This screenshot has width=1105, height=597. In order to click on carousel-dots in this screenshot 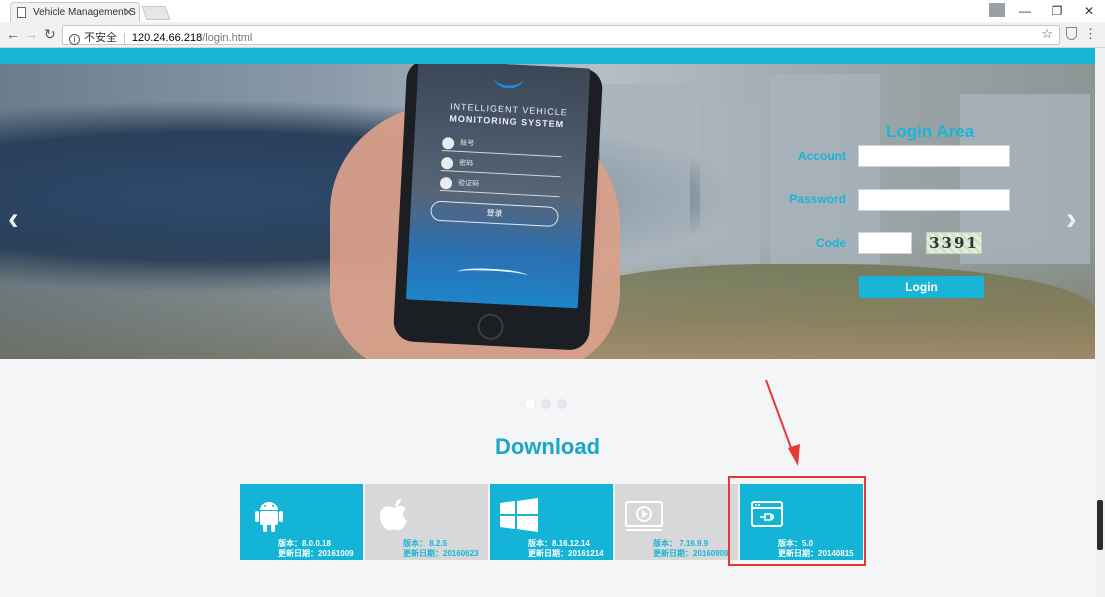, I will do `click(546, 404)`.